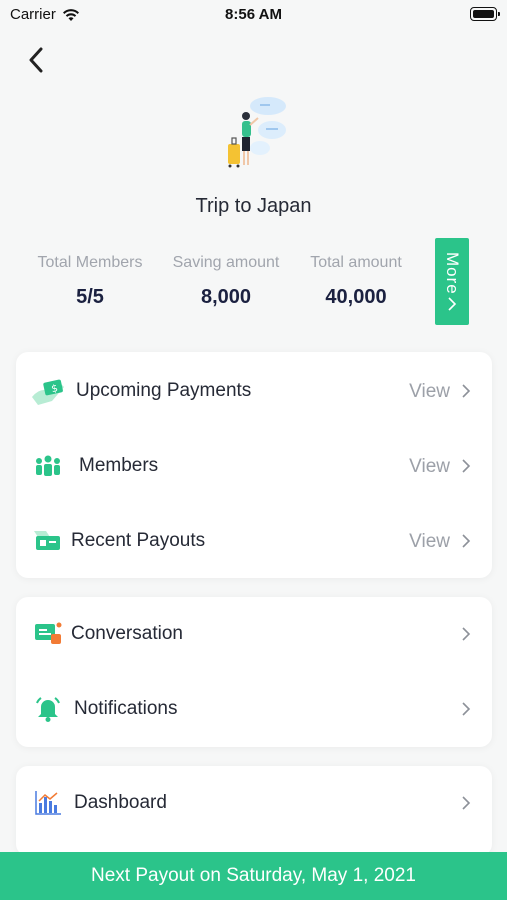  I want to click on status-bar: Carrier 8:56 AM, so click(253, 15).